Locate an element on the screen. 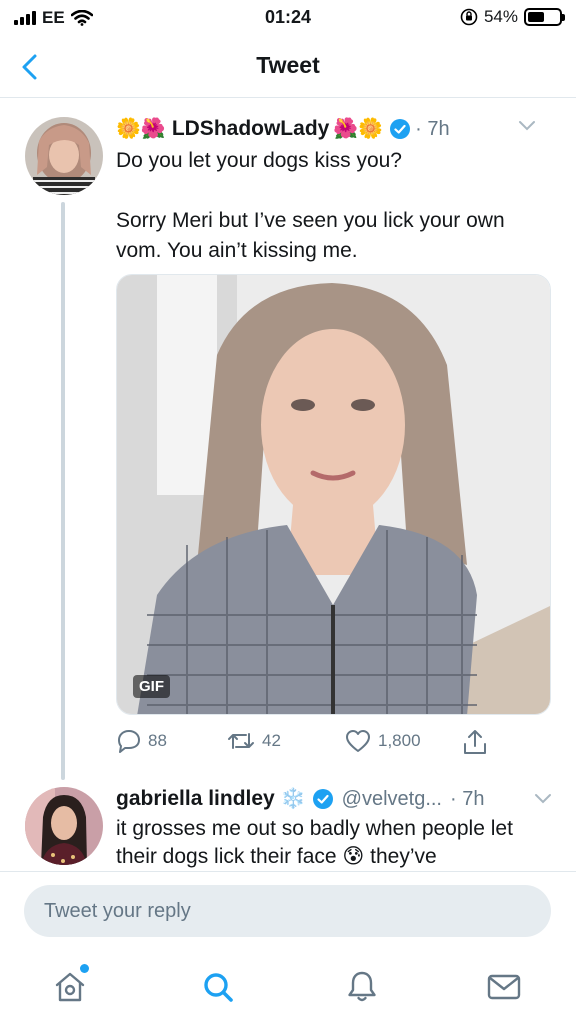  page-title: Tweet is located at coordinates (288, 65).